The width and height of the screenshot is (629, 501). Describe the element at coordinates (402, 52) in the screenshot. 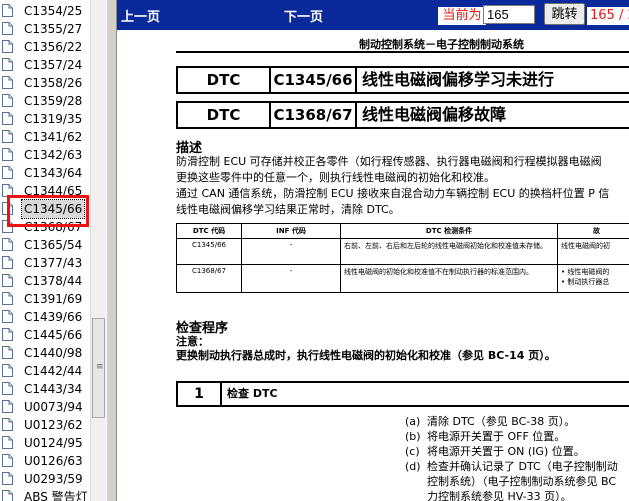

I see `header-rule` at that location.